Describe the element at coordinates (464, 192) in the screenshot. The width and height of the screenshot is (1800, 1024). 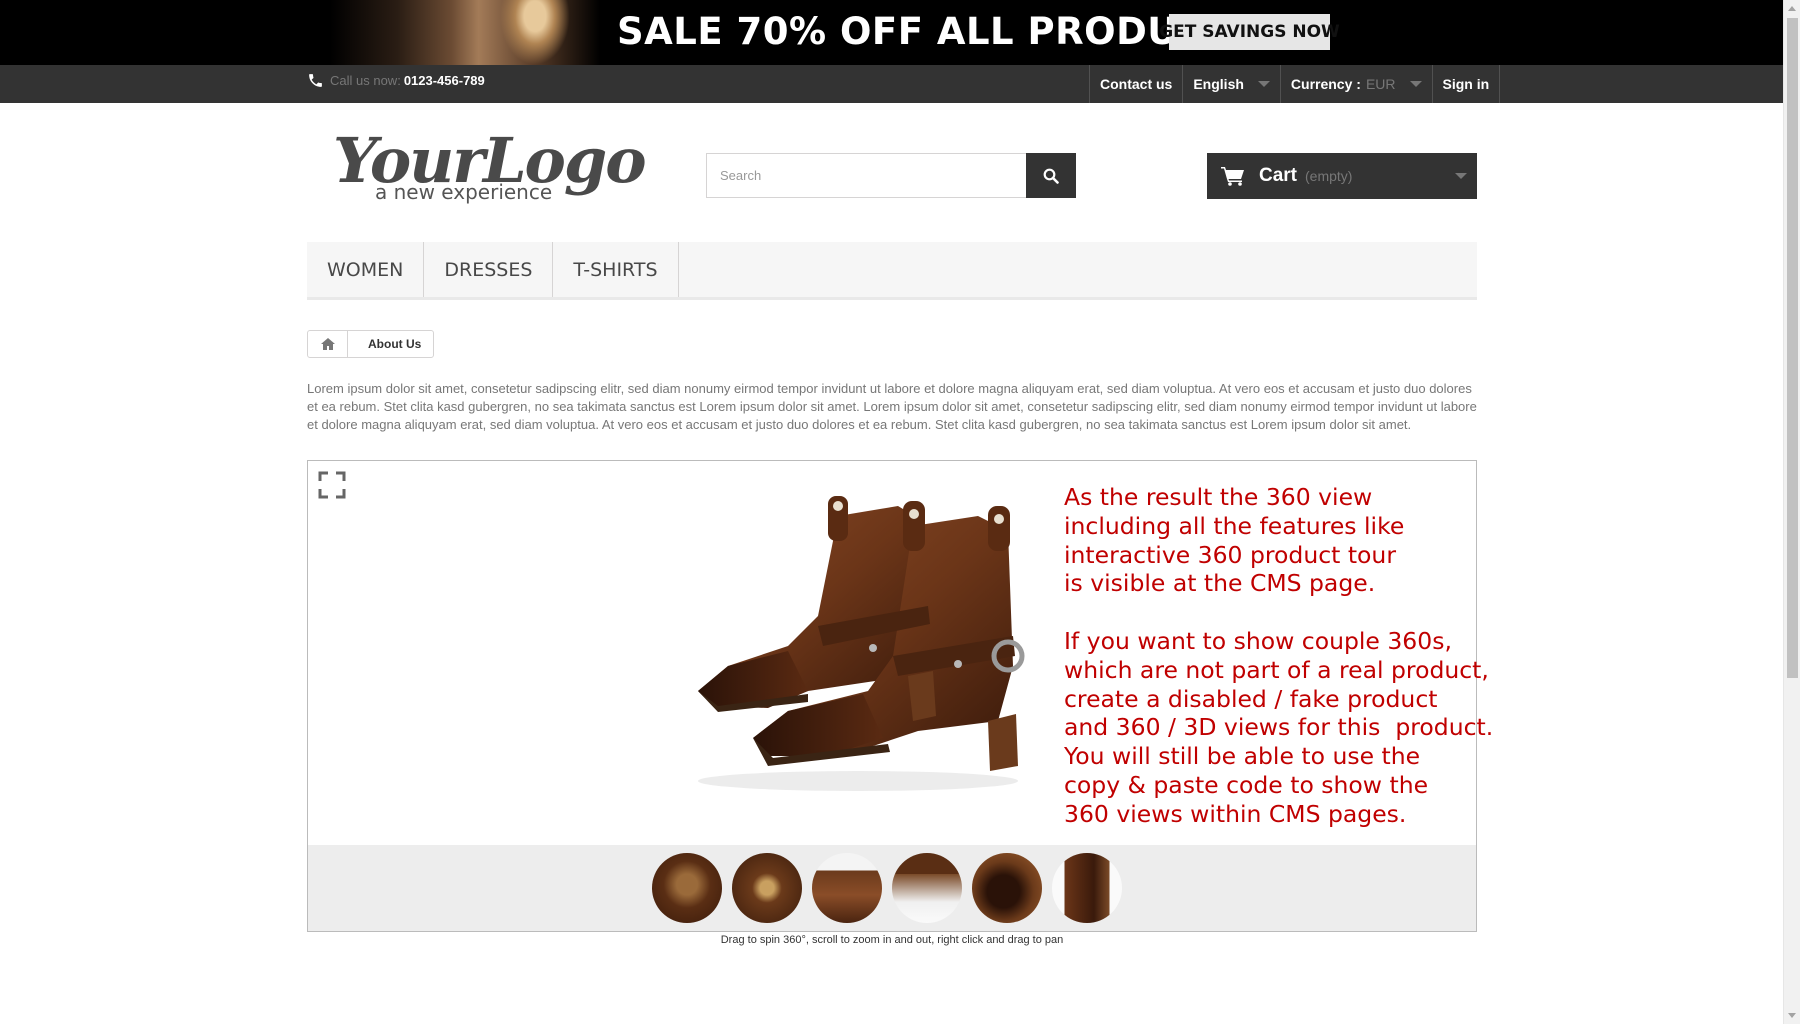
I see `logo-tagline: a new experience` at that location.